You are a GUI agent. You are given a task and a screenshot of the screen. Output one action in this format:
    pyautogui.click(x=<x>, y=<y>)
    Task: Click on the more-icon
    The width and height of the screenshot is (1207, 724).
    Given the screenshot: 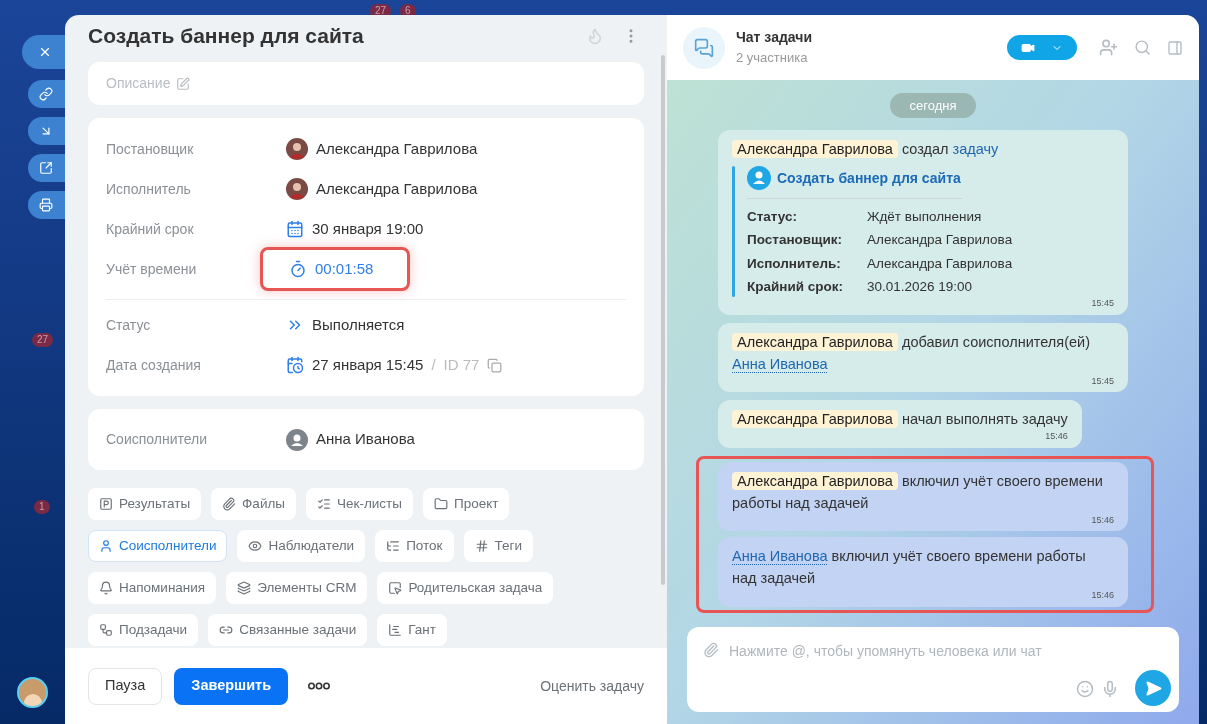 What is the action you would take?
    pyautogui.click(x=319, y=686)
    